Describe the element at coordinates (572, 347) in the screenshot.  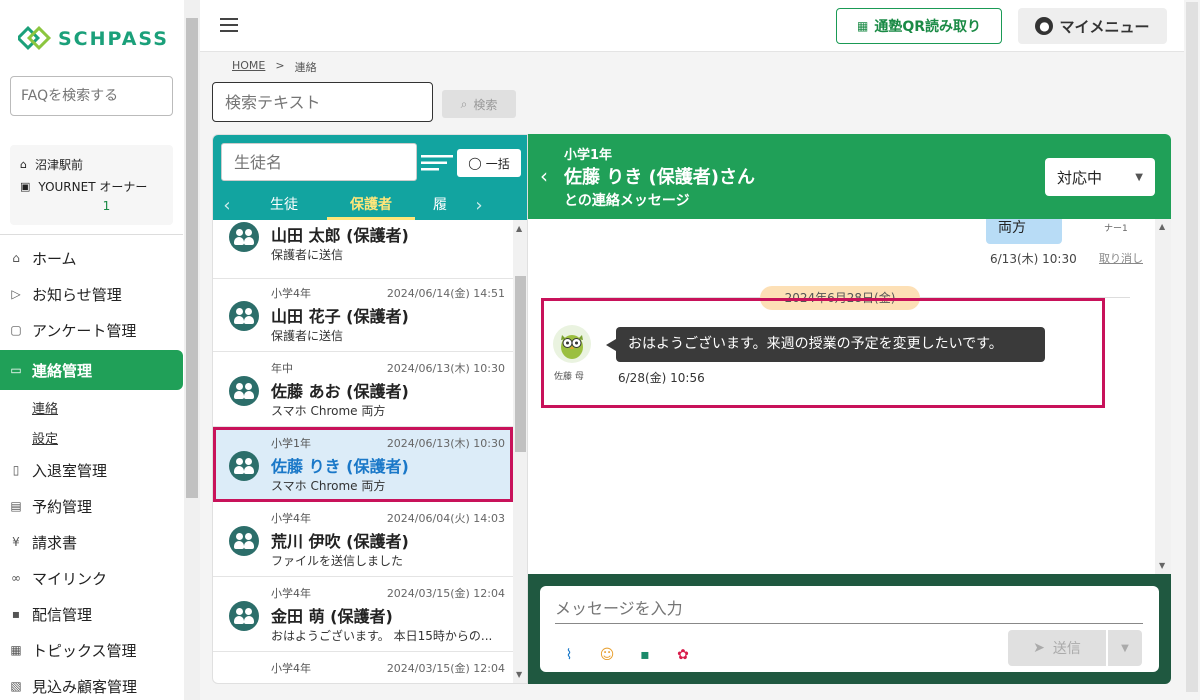
I see `owl-avatar-icon` at that location.